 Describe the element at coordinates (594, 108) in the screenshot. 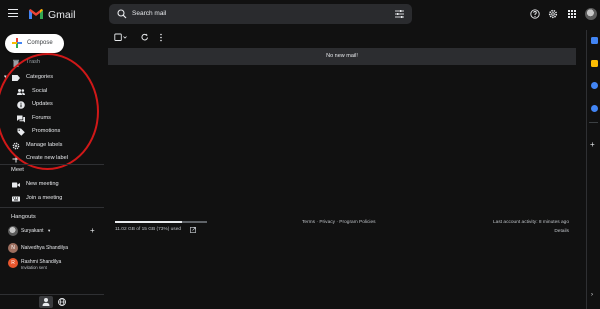

I see `contacts-icon` at that location.